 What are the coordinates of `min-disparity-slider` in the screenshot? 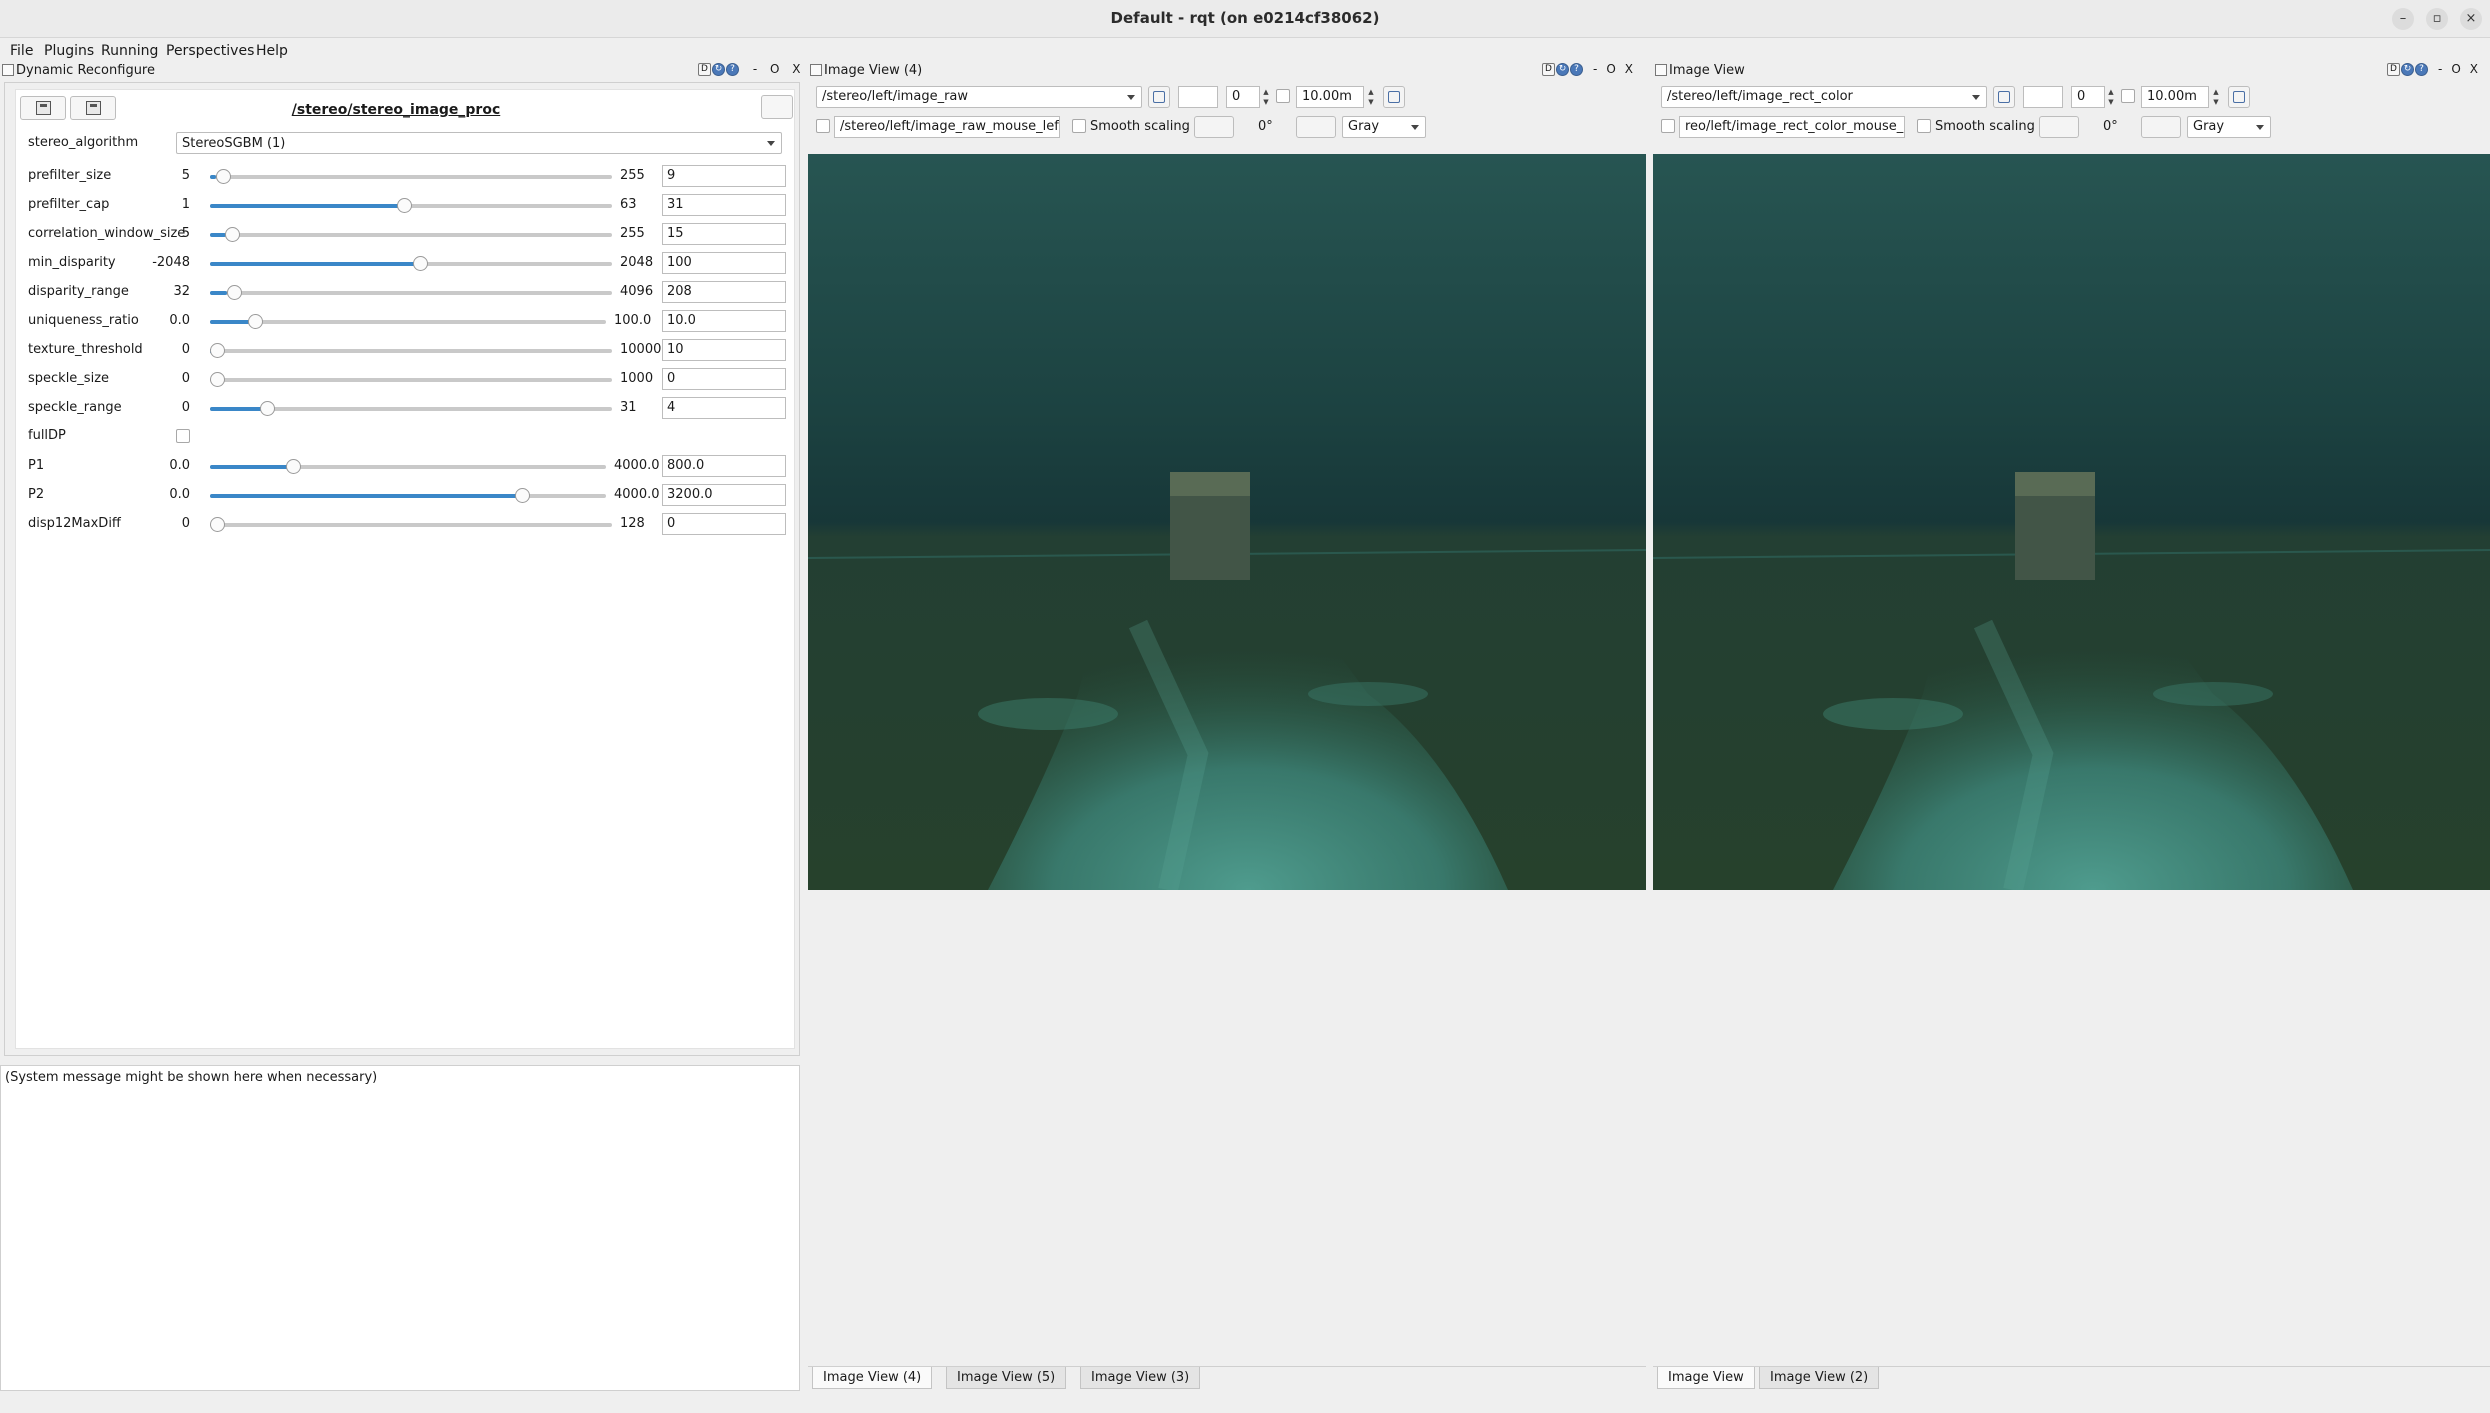 It's located at (411, 263).